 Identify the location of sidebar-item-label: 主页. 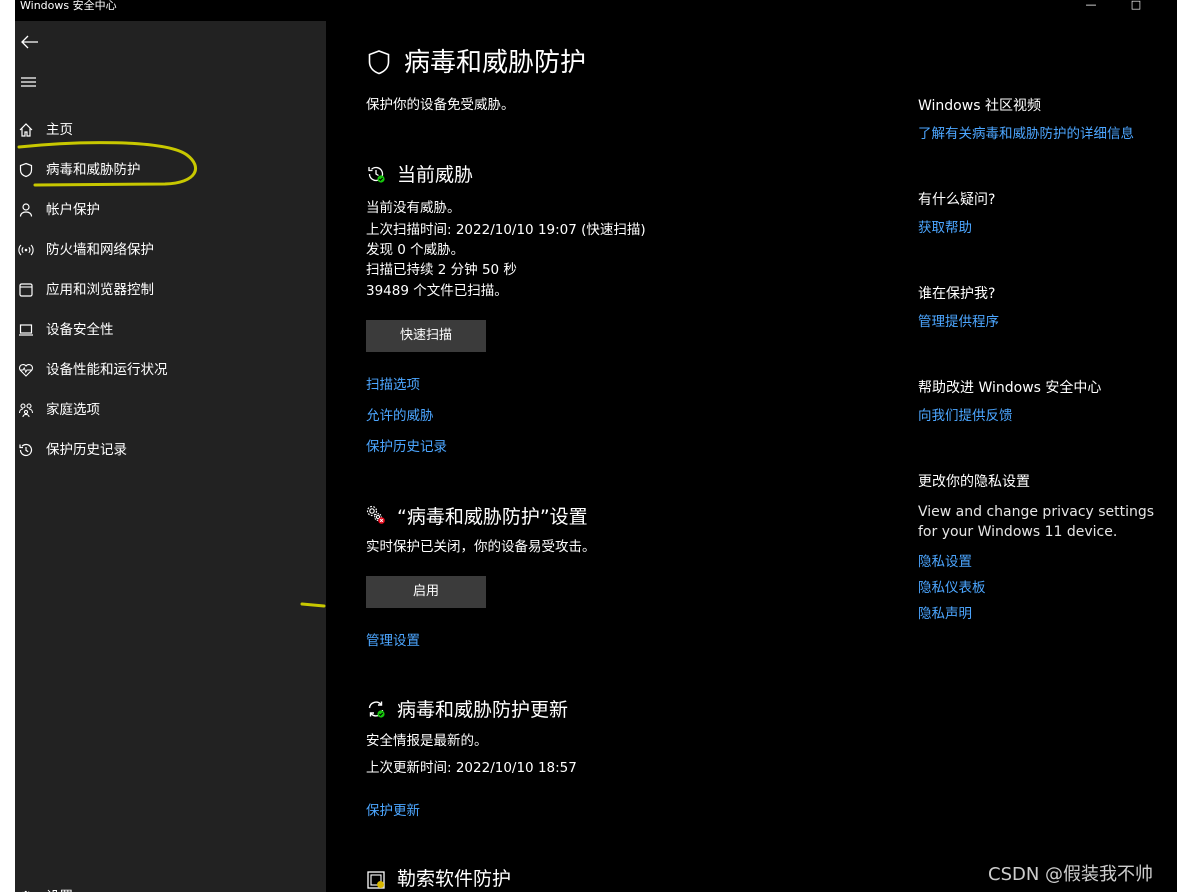
(59, 130).